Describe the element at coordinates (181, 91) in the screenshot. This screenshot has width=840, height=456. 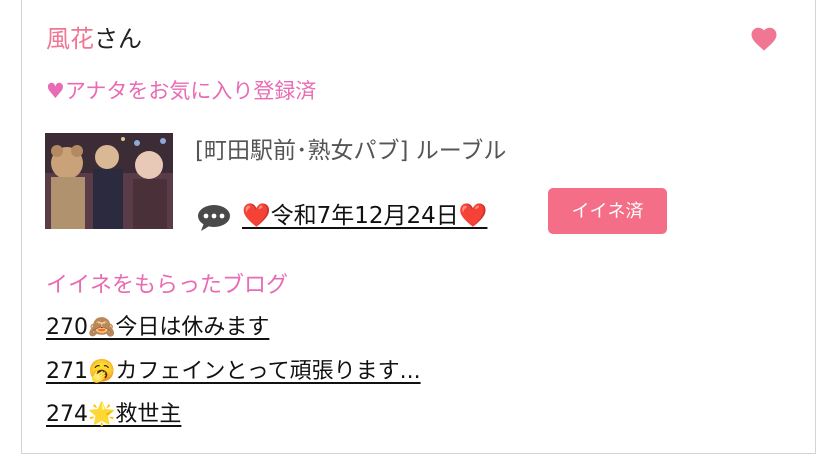
I see `favorite-status: ♥アナタをお気に入り登録済` at that location.